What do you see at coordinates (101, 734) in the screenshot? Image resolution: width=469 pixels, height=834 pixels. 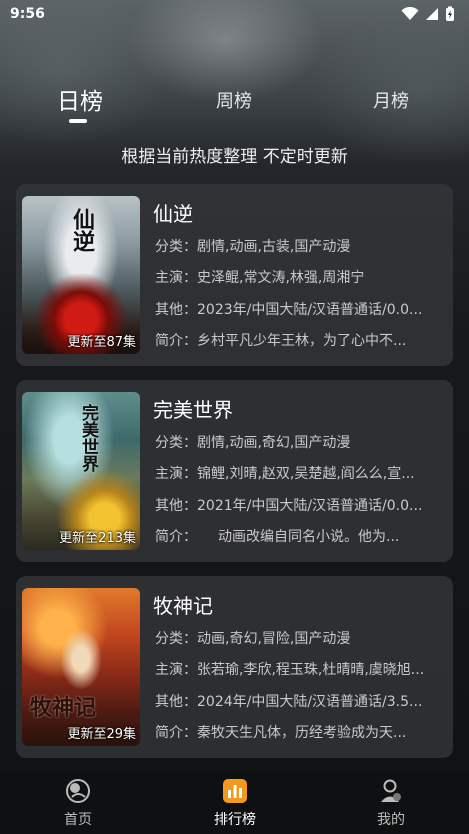 I see `episode-badge: 更新至29集` at bounding box center [101, 734].